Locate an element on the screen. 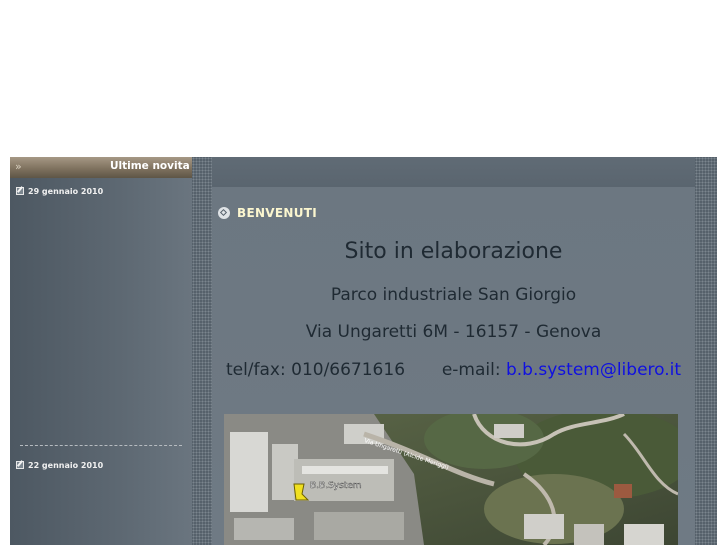  double-arrow-icon: » is located at coordinates (18, 166).